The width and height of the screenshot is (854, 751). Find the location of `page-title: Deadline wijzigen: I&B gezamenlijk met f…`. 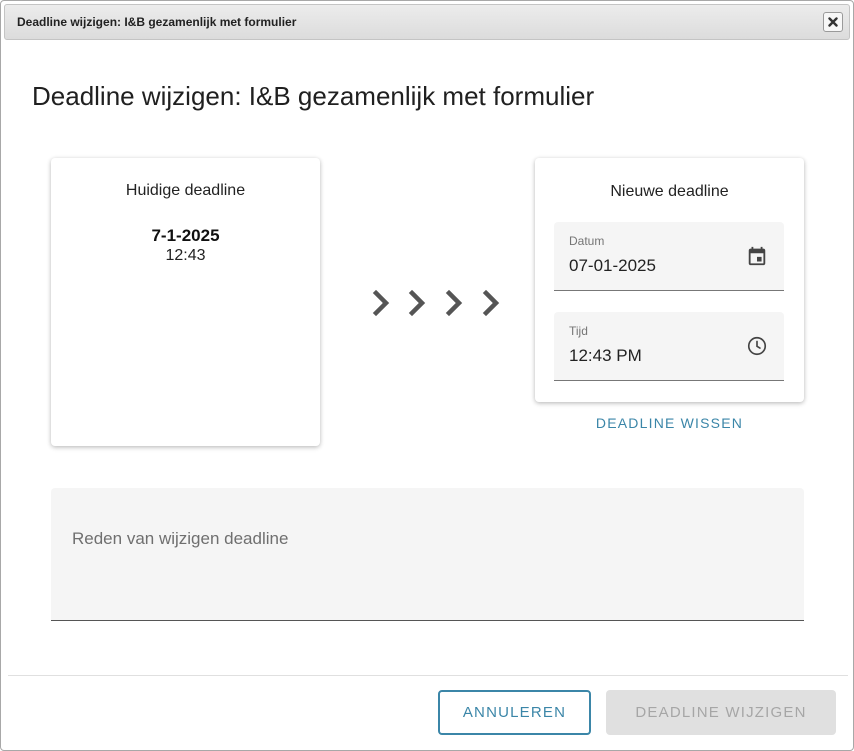

page-title: Deadline wijzigen: I&B gezamenlijk met f… is located at coordinates (313, 96).